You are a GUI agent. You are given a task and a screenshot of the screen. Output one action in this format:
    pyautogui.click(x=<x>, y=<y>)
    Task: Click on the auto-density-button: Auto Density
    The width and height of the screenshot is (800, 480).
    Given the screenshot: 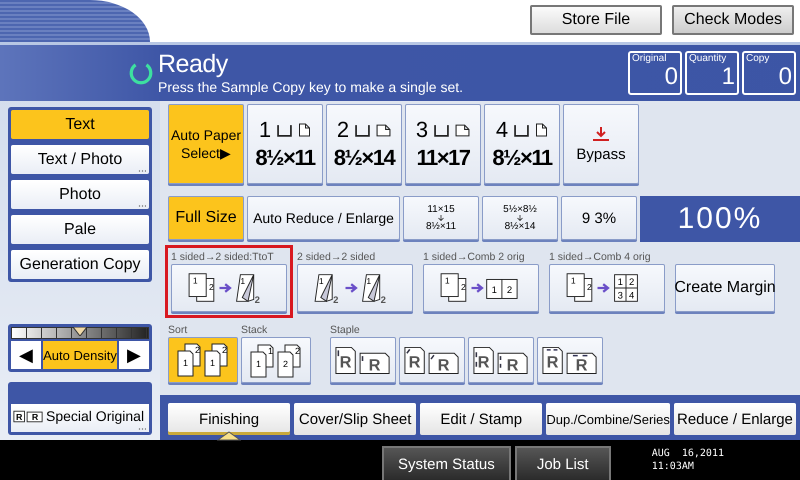 What is the action you would take?
    pyautogui.click(x=80, y=355)
    